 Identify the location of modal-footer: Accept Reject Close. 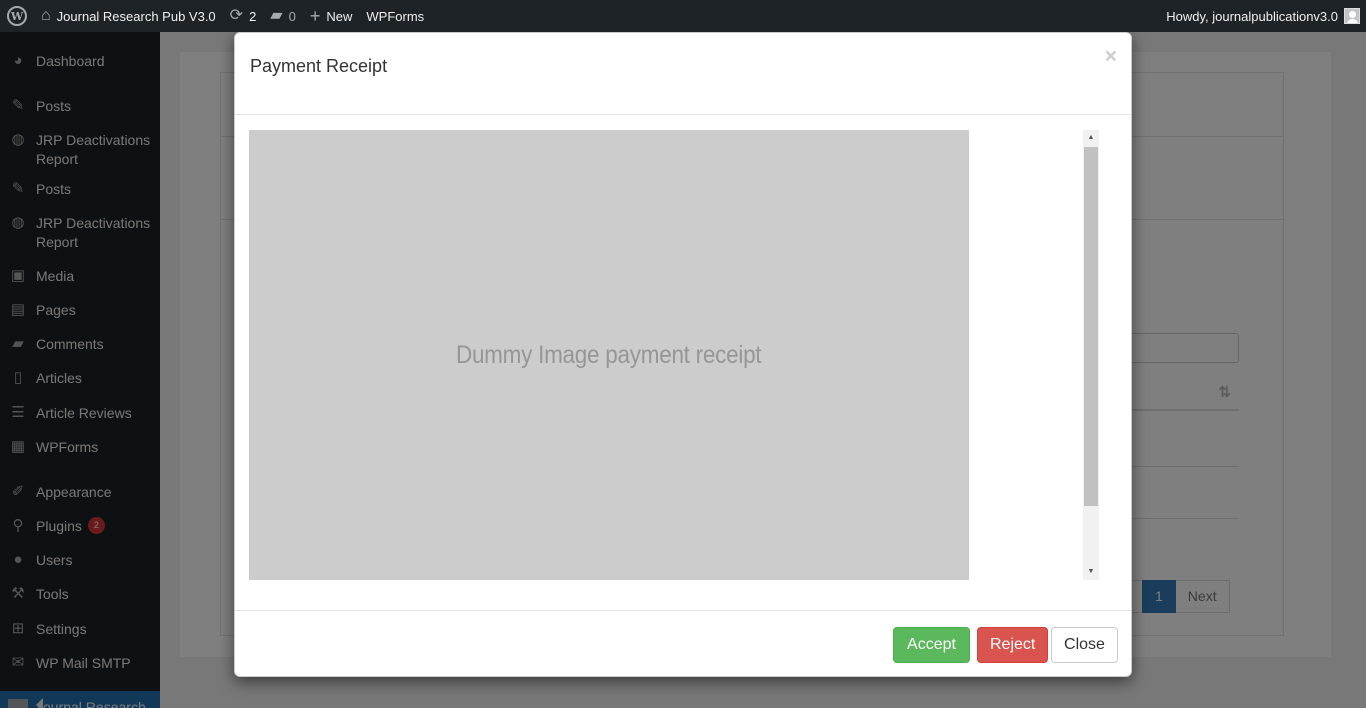
(683, 643).